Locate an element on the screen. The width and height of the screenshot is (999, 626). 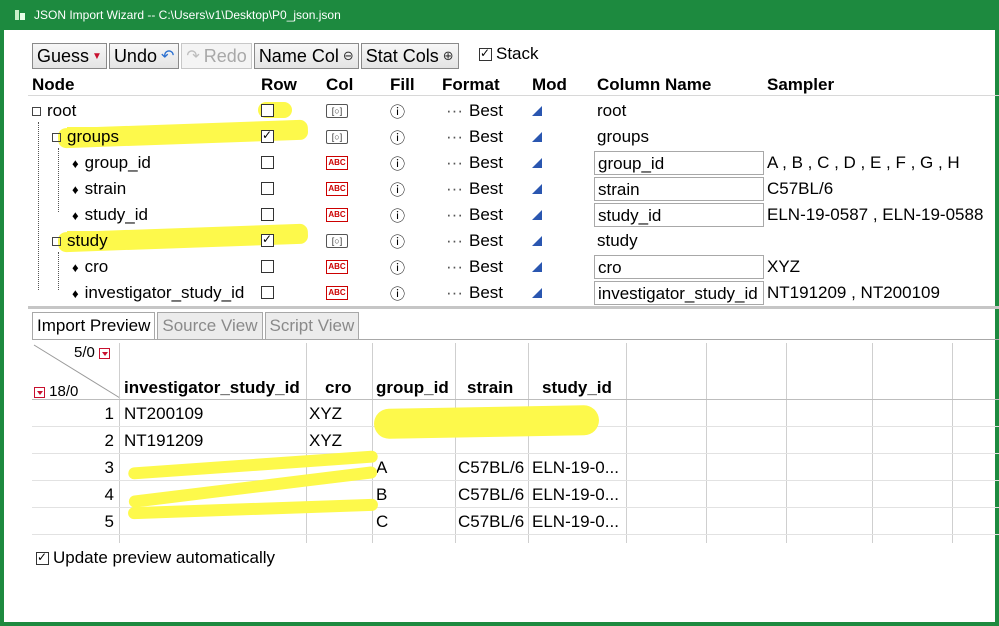
tab-source-view: Source View is located at coordinates (210, 326).